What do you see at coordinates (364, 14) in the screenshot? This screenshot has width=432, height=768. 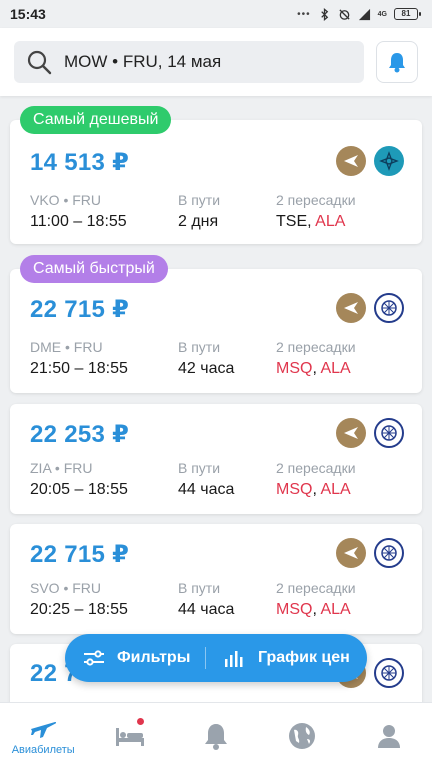 I see `signal-icon` at bounding box center [364, 14].